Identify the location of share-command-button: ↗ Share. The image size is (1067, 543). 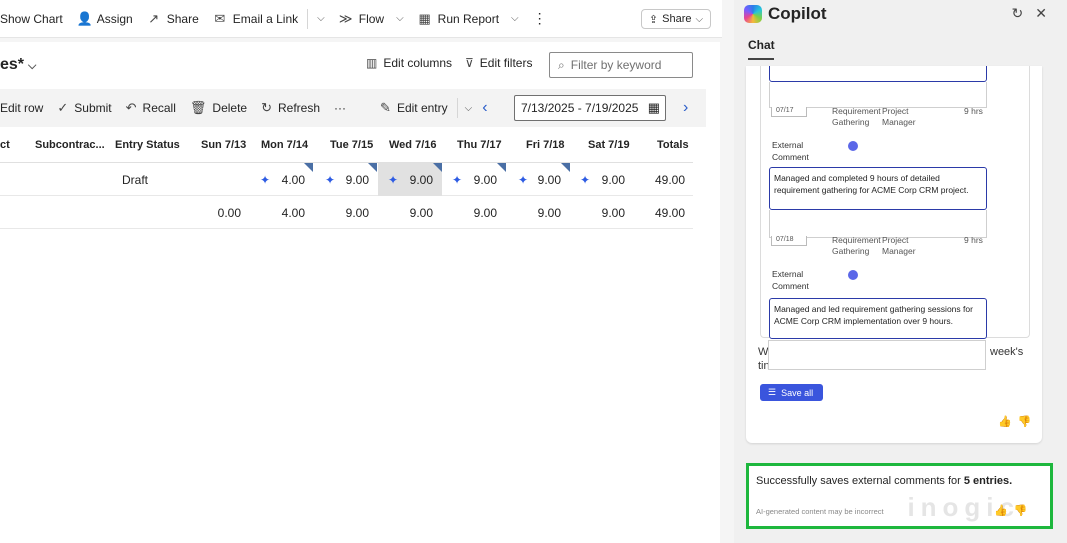
(173, 19).